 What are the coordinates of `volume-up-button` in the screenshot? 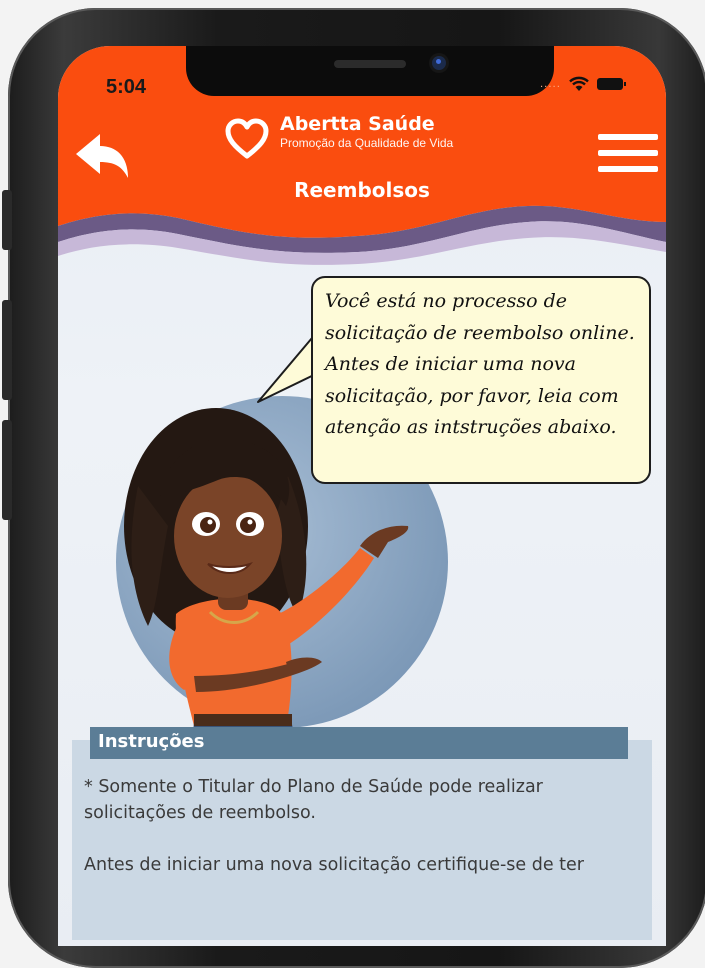 It's located at (7, 350).